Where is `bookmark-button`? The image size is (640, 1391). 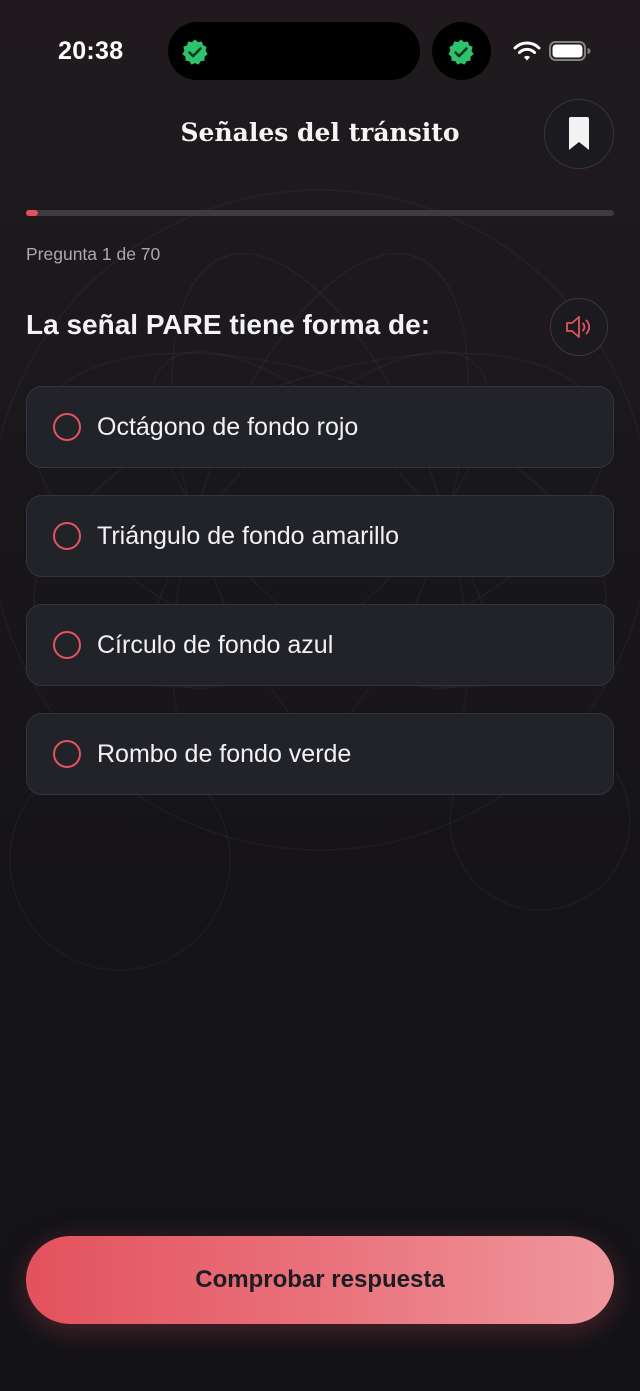 bookmark-button is located at coordinates (579, 134).